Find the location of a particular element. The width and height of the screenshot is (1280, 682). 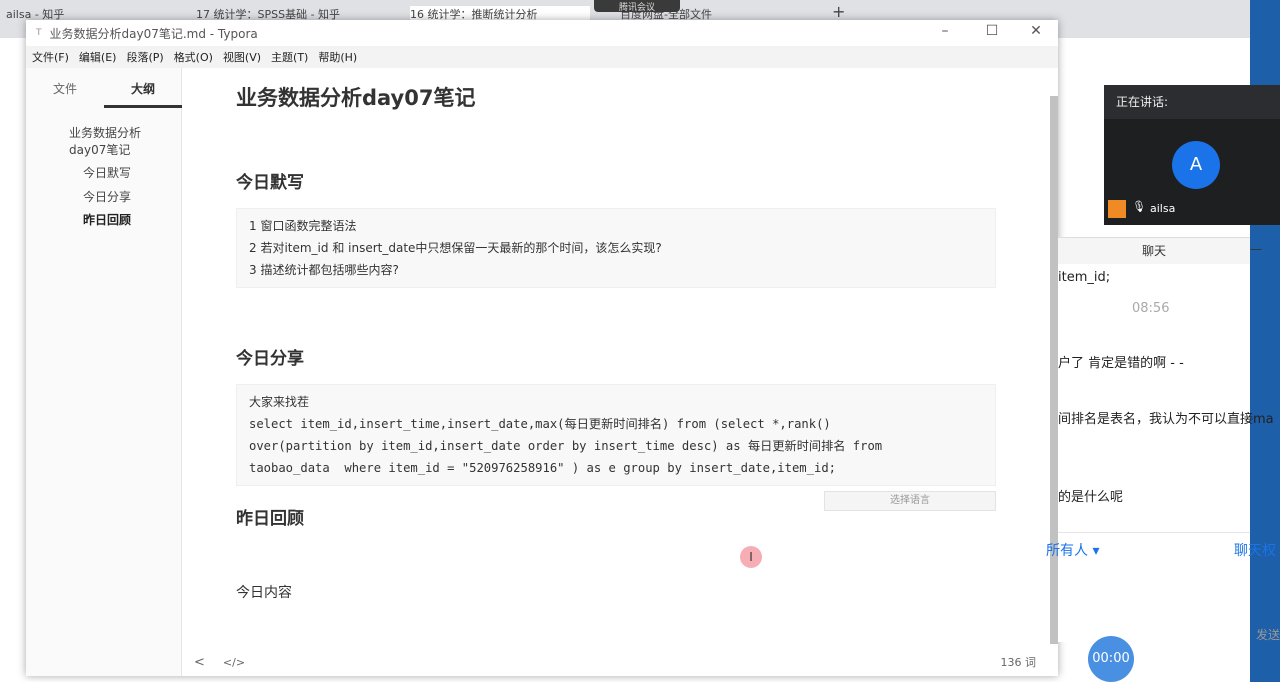

toggle-sidebar-button: < is located at coordinates (199, 662).